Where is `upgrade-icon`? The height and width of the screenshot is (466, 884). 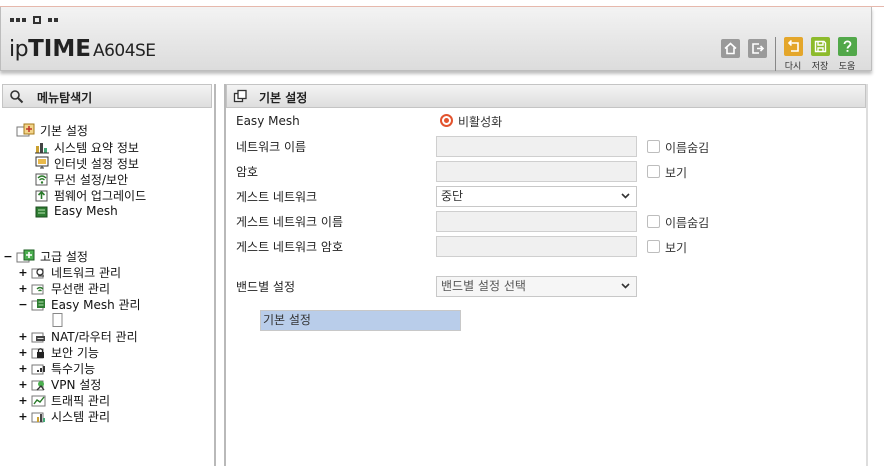 upgrade-icon is located at coordinates (42, 195).